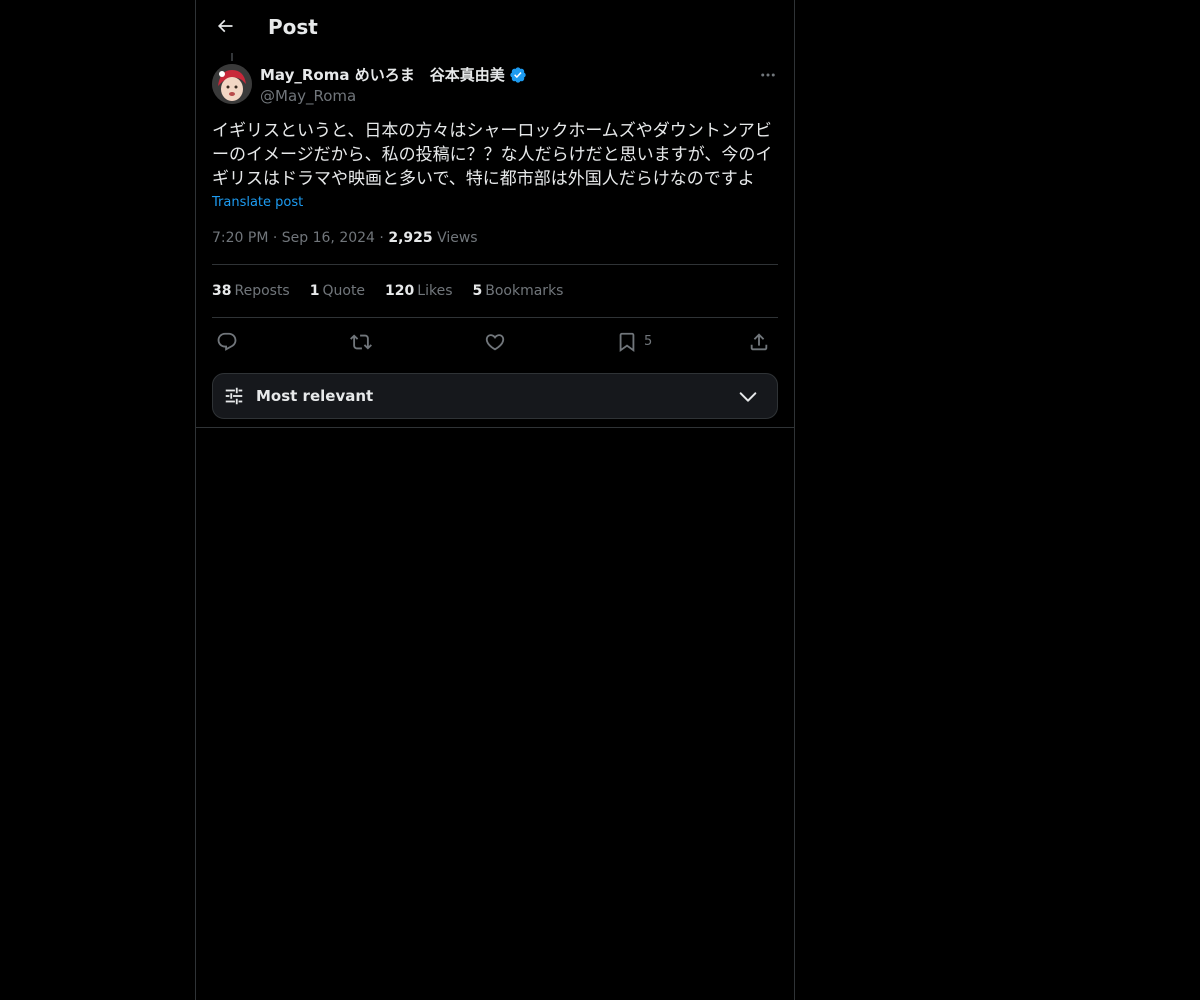 The height and width of the screenshot is (1000, 1200). I want to click on author-avatar, so click(232, 84).